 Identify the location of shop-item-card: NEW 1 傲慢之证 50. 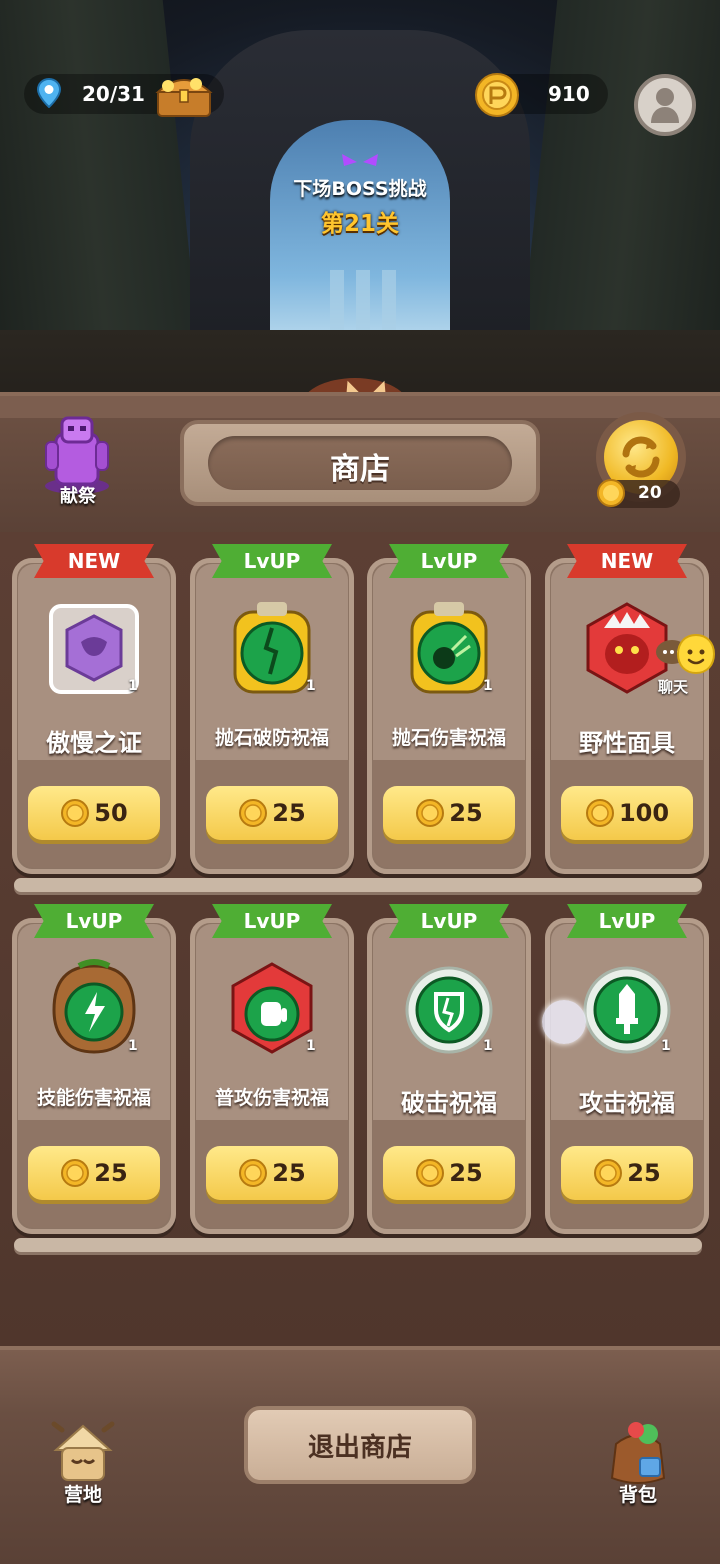
(94, 709).